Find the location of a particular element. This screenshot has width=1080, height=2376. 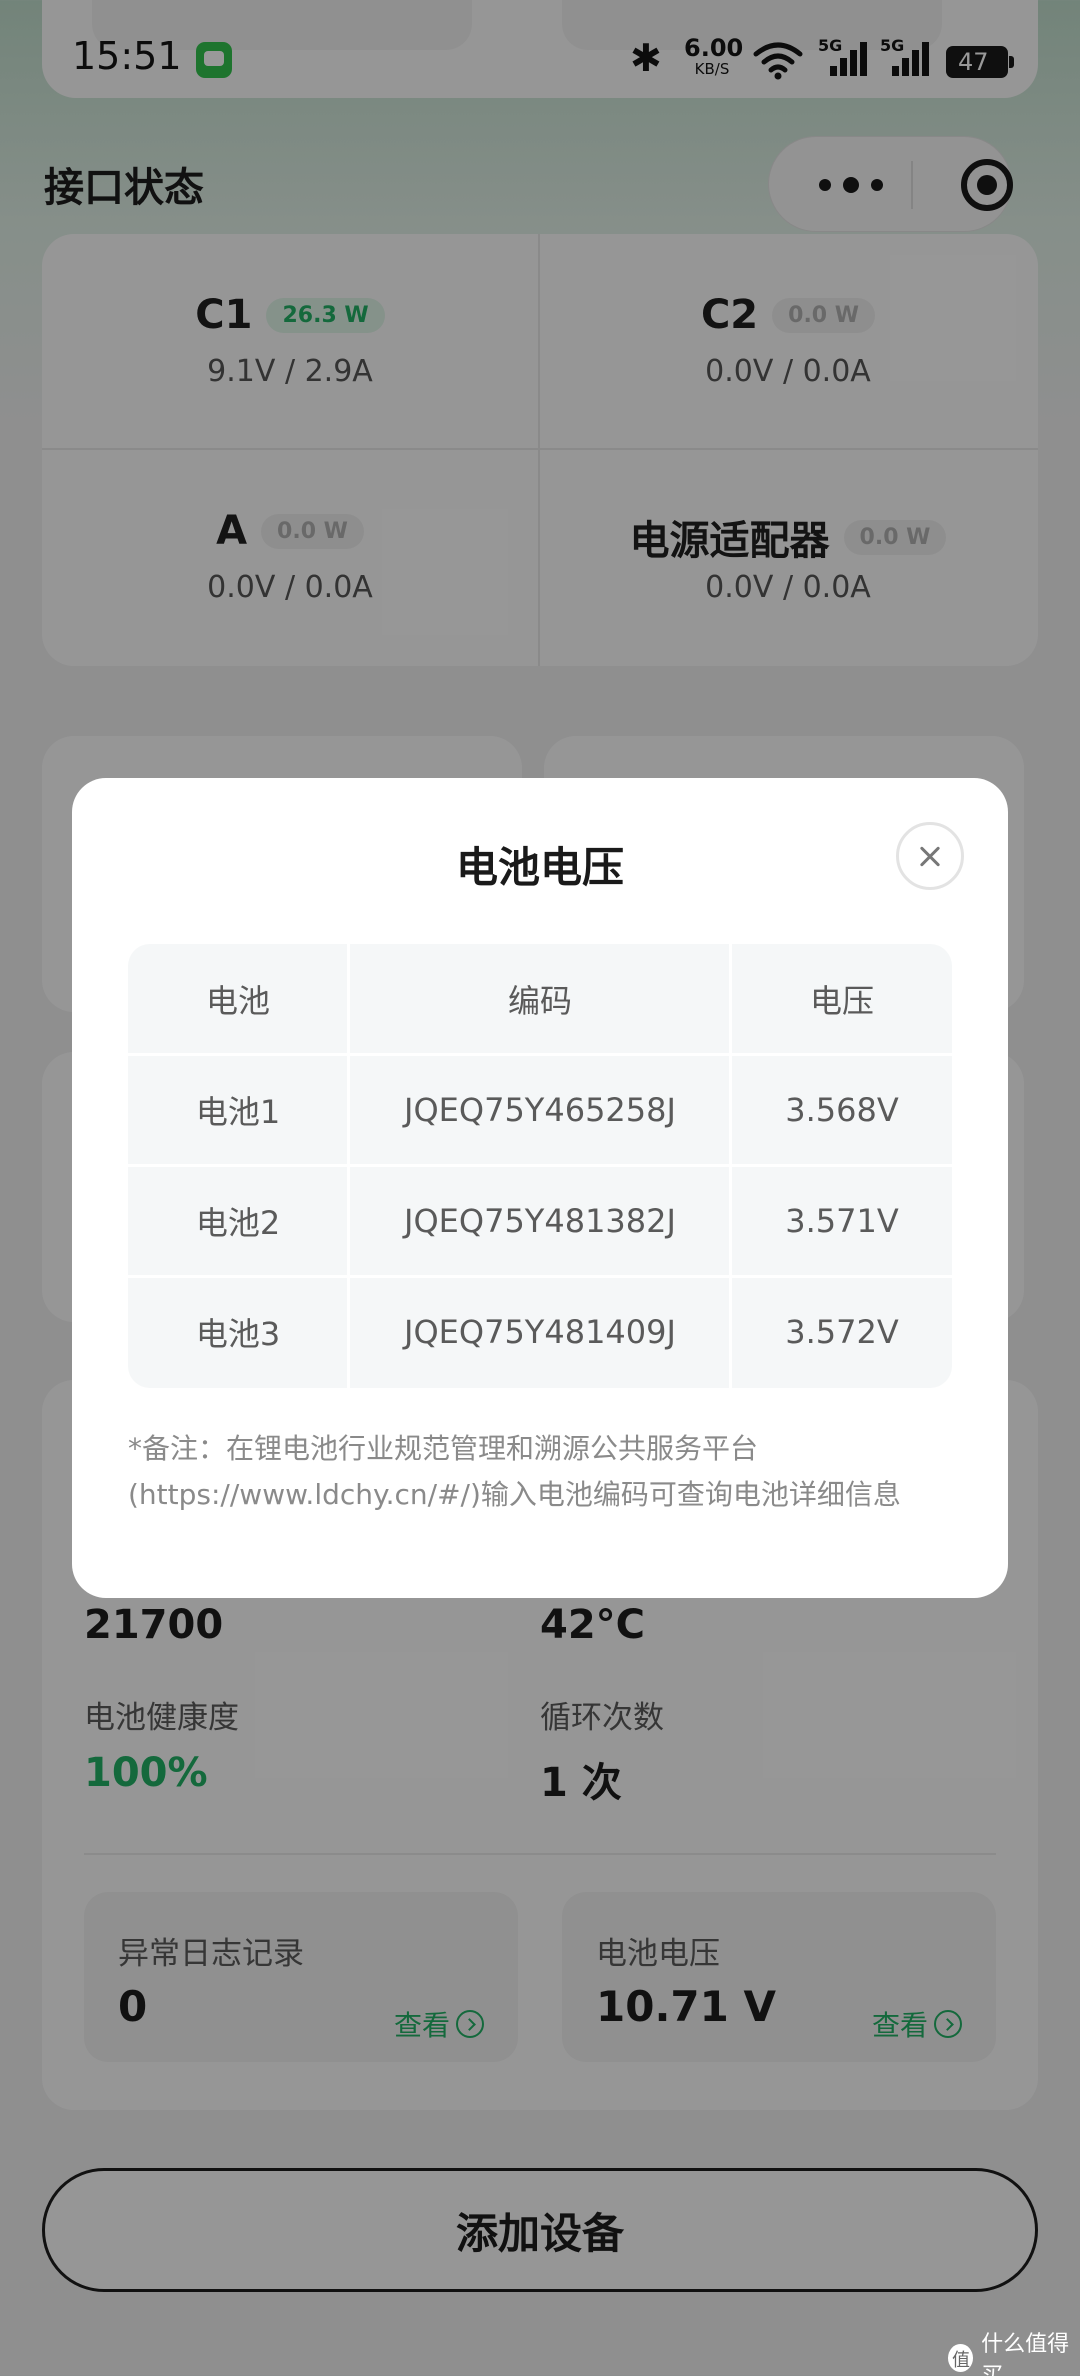

column-header-battery: 电池 is located at coordinates (237, 1001).